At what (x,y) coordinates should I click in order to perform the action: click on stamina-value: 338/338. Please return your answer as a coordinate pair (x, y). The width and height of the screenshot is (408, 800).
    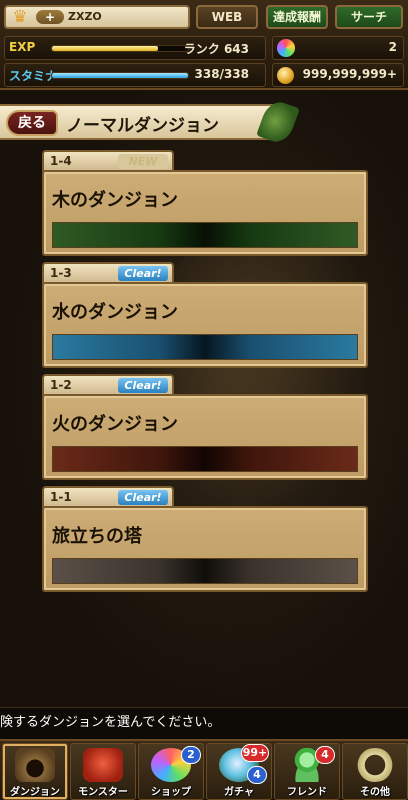
    Looking at the image, I should click on (221, 74).